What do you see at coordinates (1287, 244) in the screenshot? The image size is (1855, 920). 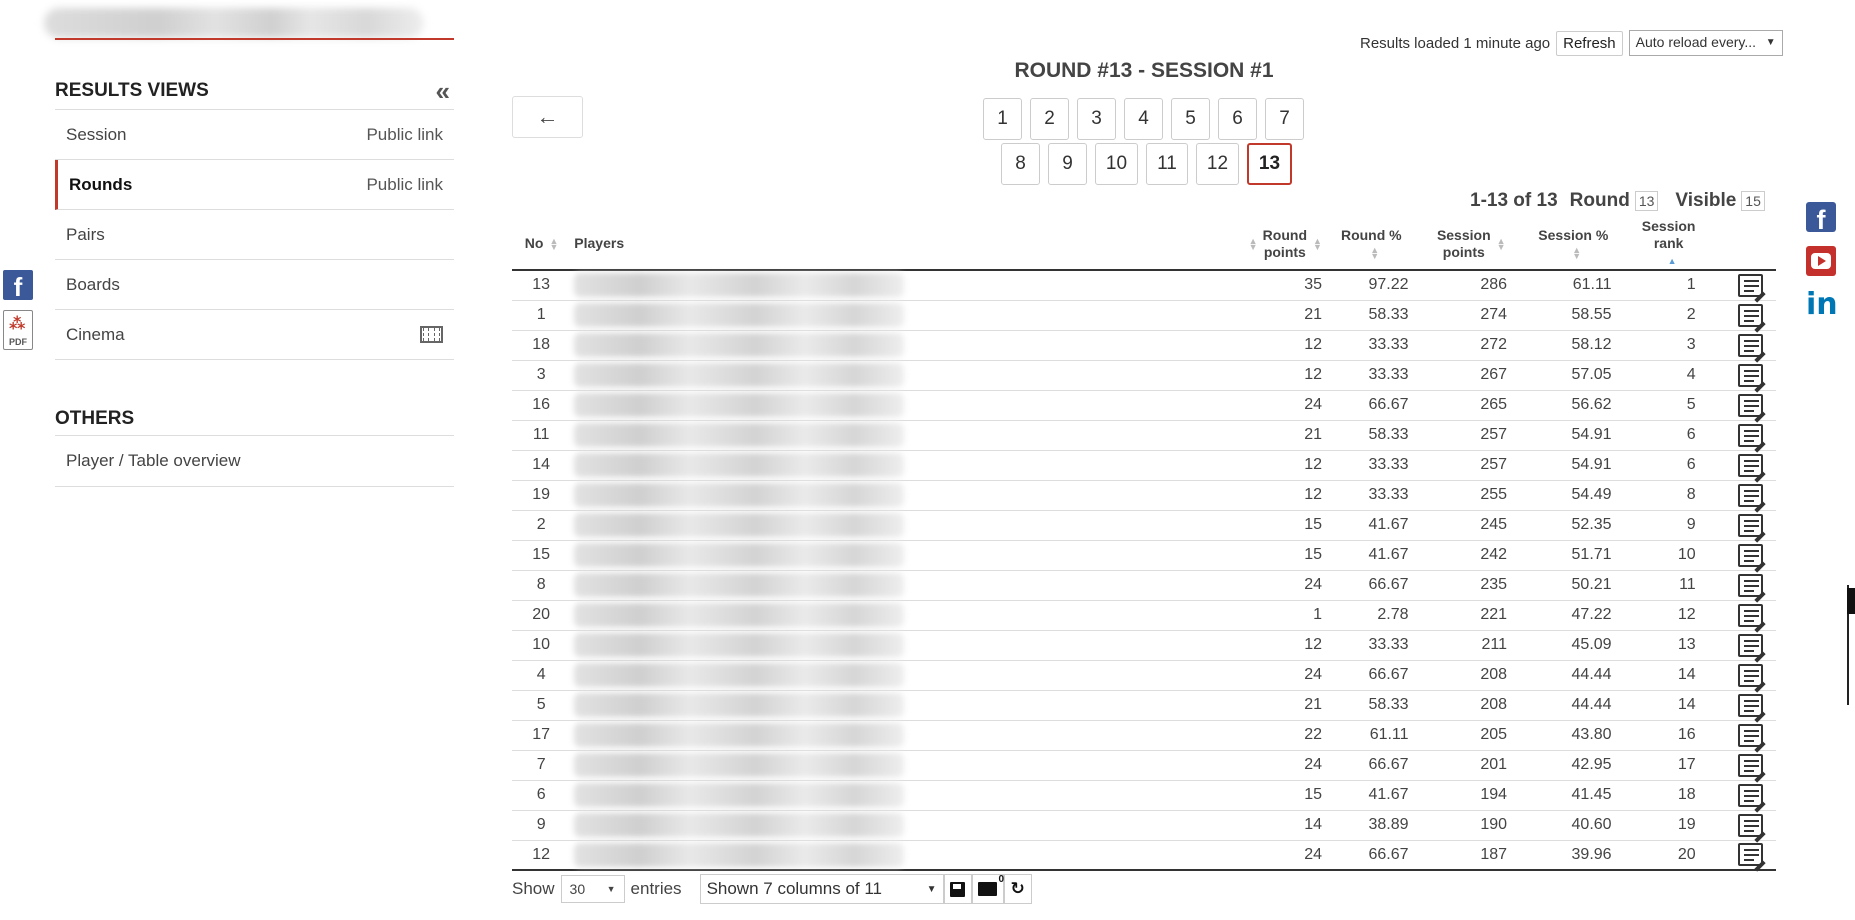 I see `header-round-points: ▲ ▼Round points▲ ▼` at bounding box center [1287, 244].